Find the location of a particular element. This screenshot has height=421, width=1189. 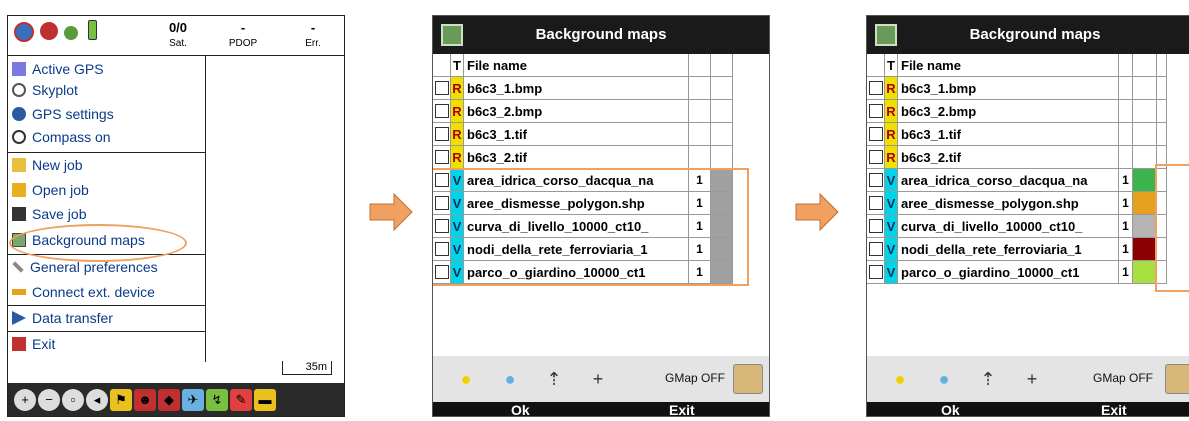

menu-item-data-transfer: Data transfer is located at coordinates (108, 318).